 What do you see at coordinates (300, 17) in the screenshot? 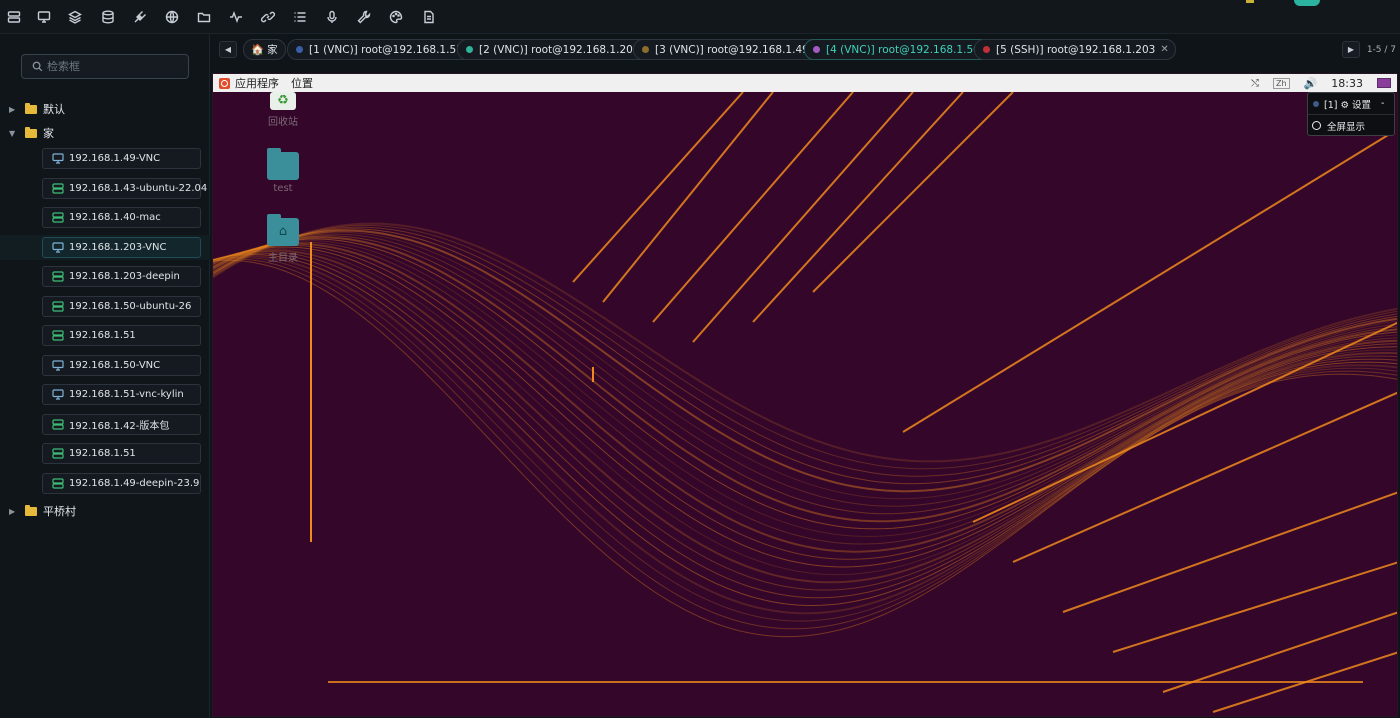
I see `list-icon` at bounding box center [300, 17].